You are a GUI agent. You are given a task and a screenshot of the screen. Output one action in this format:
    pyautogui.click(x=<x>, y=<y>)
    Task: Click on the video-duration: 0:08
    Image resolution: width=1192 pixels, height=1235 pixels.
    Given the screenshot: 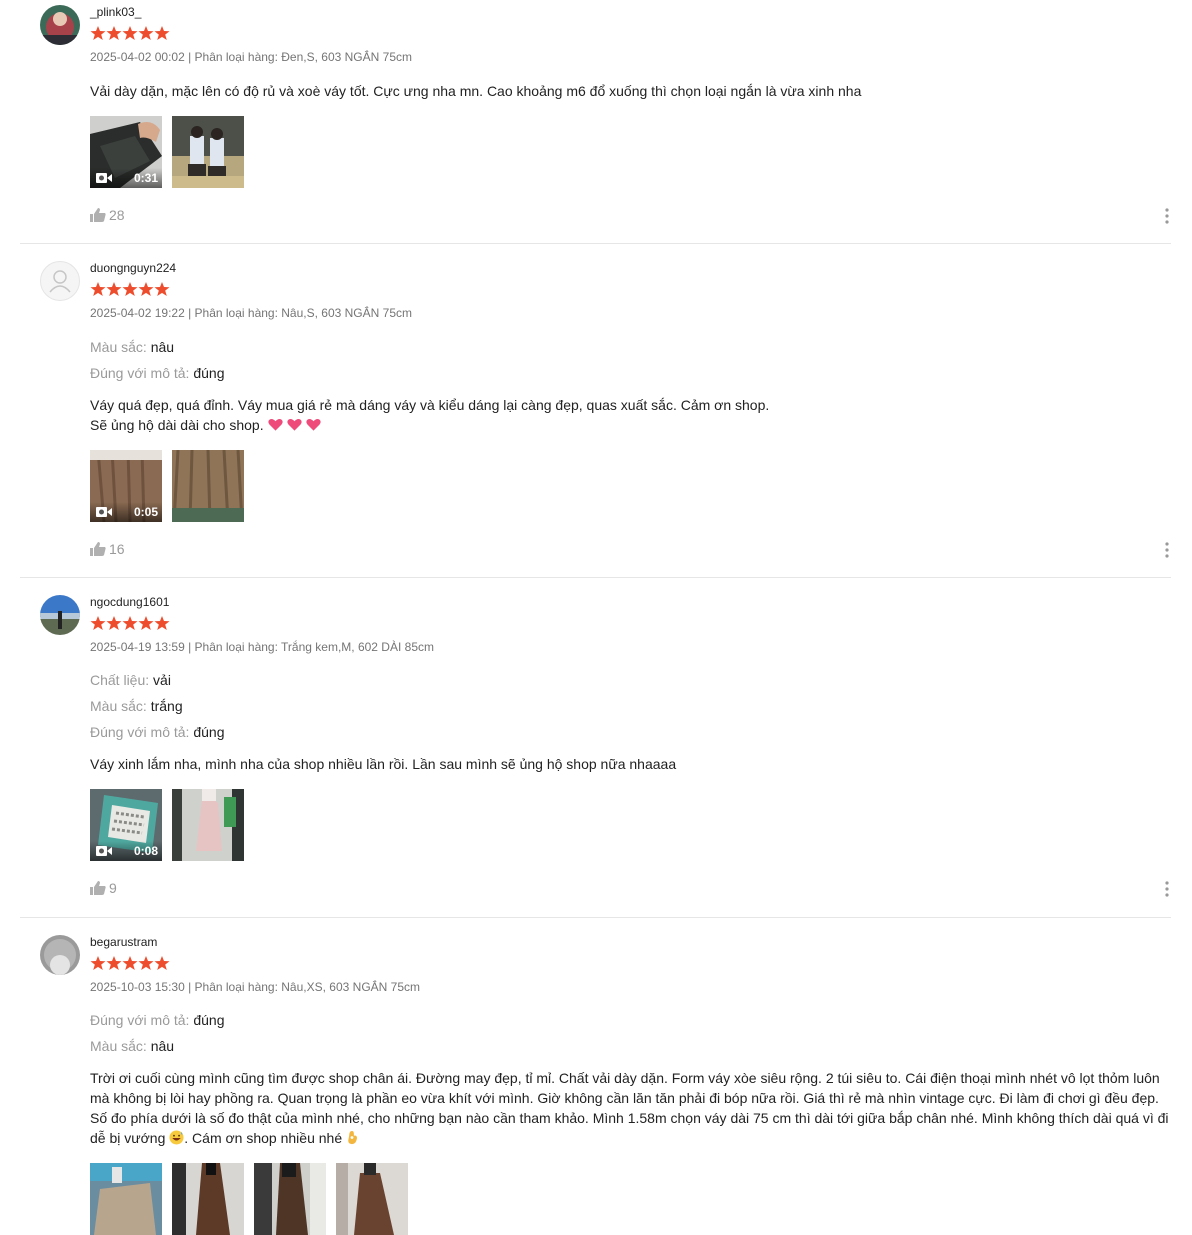 What is the action you would take?
    pyautogui.click(x=145, y=851)
    